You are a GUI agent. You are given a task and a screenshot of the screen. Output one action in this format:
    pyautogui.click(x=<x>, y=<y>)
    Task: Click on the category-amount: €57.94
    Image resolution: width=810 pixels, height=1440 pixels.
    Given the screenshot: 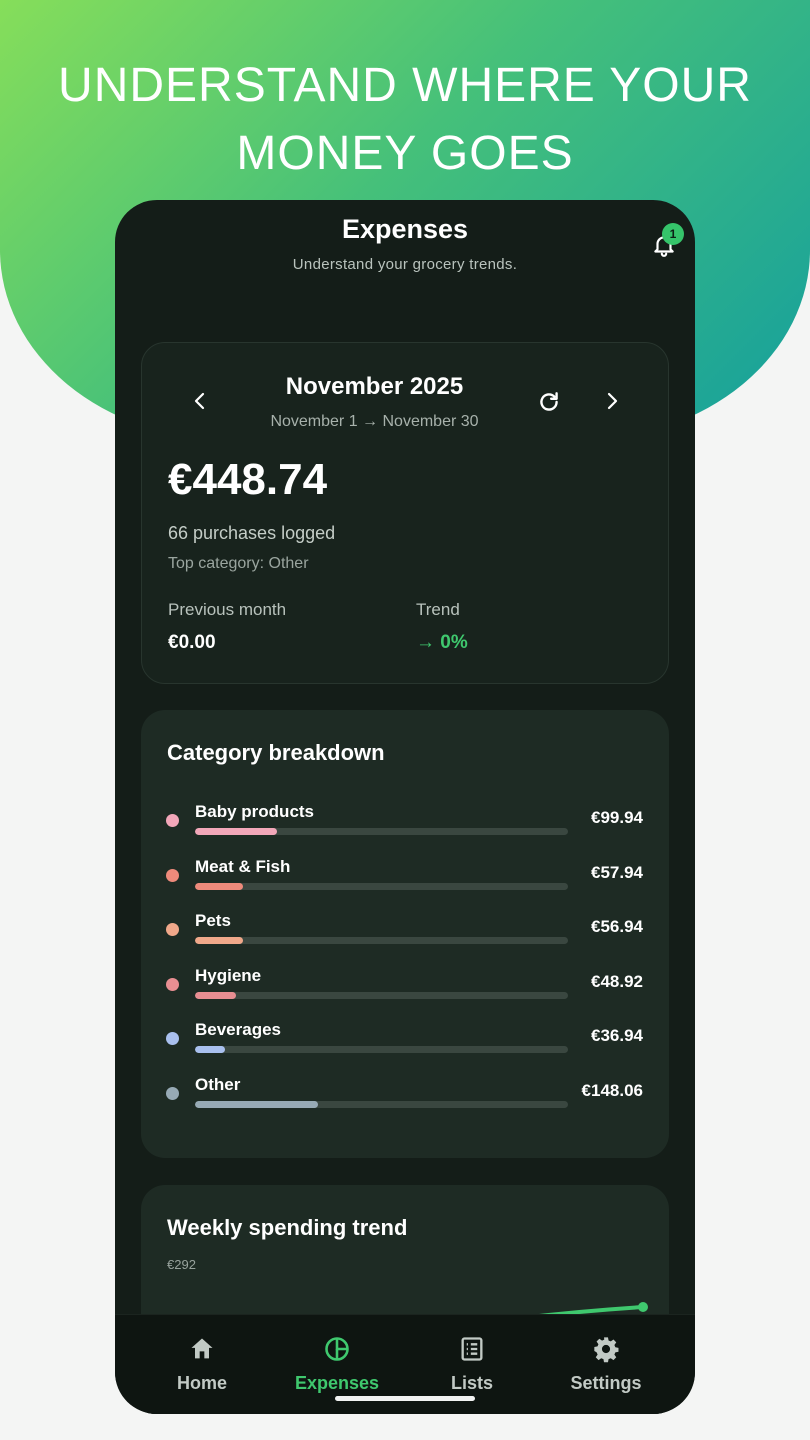 What is the action you would take?
    pyautogui.click(x=617, y=872)
    